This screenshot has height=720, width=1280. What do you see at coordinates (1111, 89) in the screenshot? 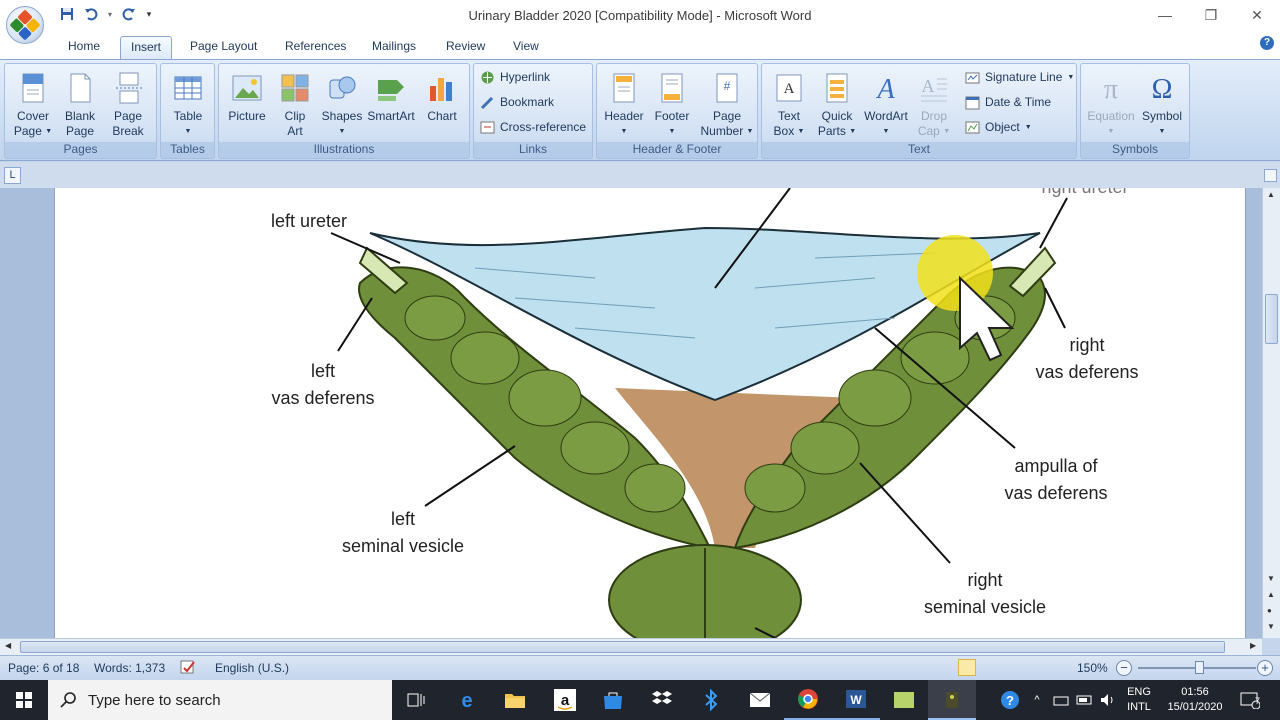
I see `svg-text: π` at bounding box center [1111, 89].